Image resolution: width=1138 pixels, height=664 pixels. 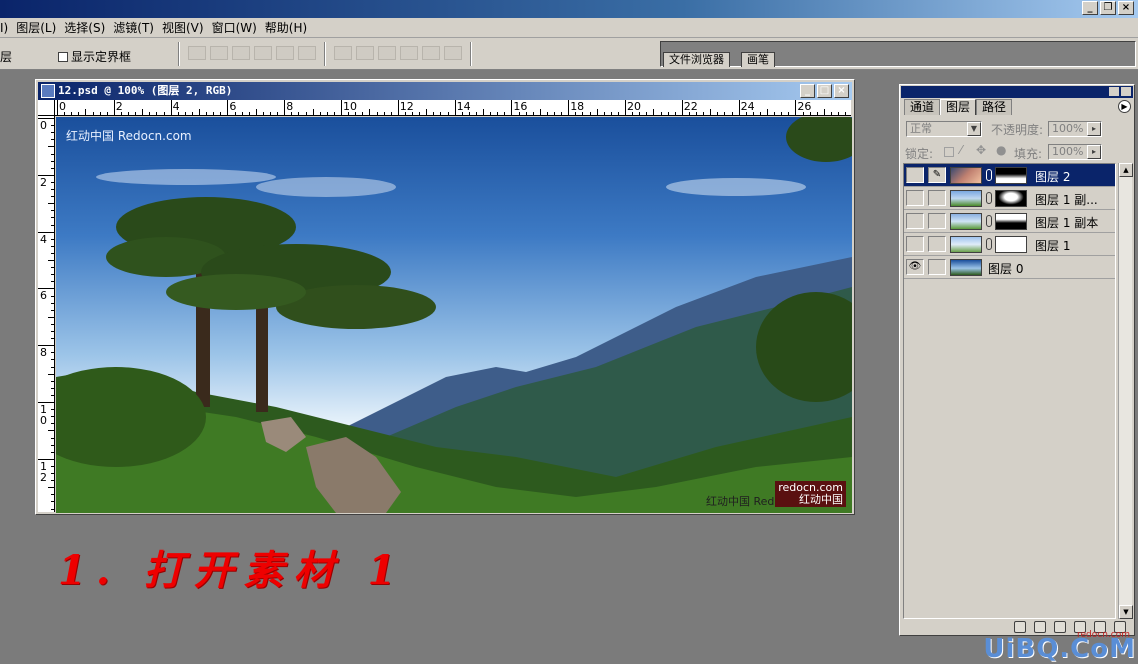 What do you see at coordinates (1108, 8) in the screenshot?
I see `restore-button: ❐` at bounding box center [1108, 8].